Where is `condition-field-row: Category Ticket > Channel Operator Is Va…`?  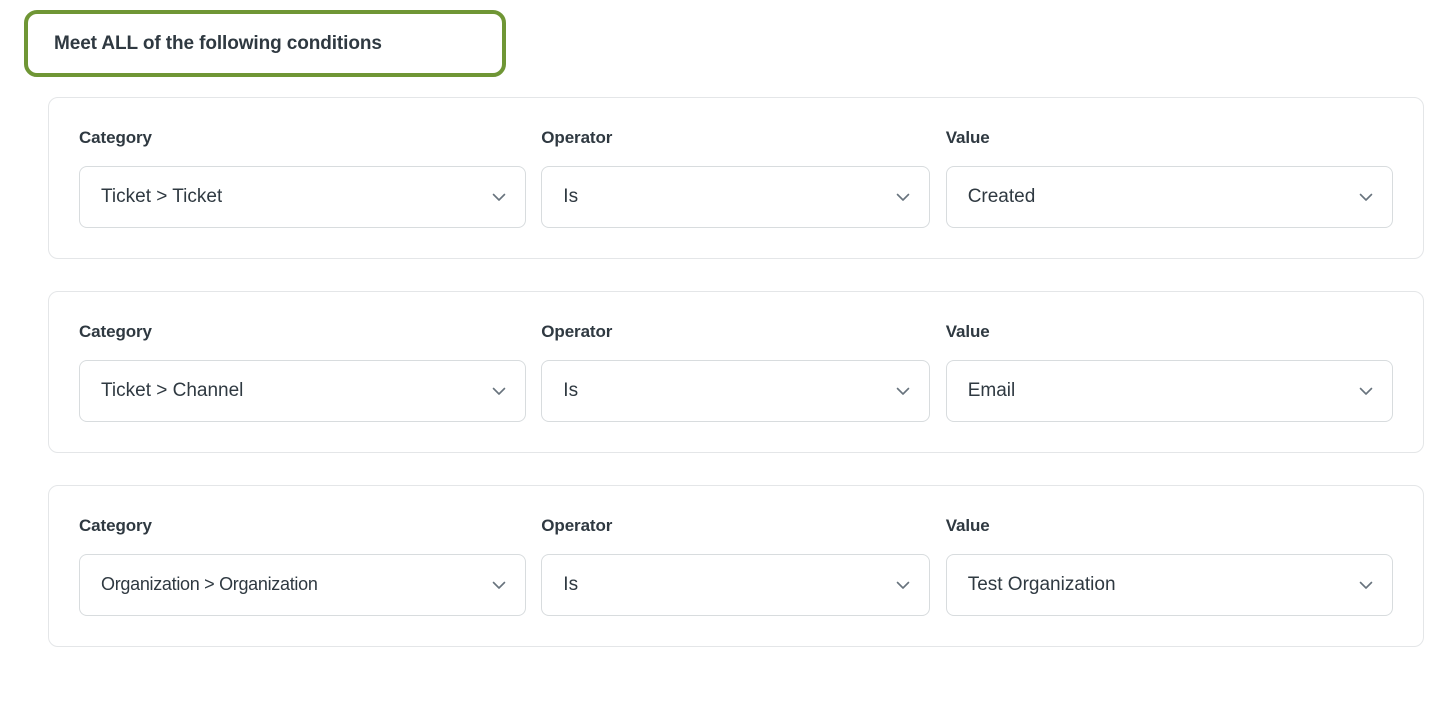
condition-field-row: Category Ticket > Channel Operator Is Va… is located at coordinates (736, 372).